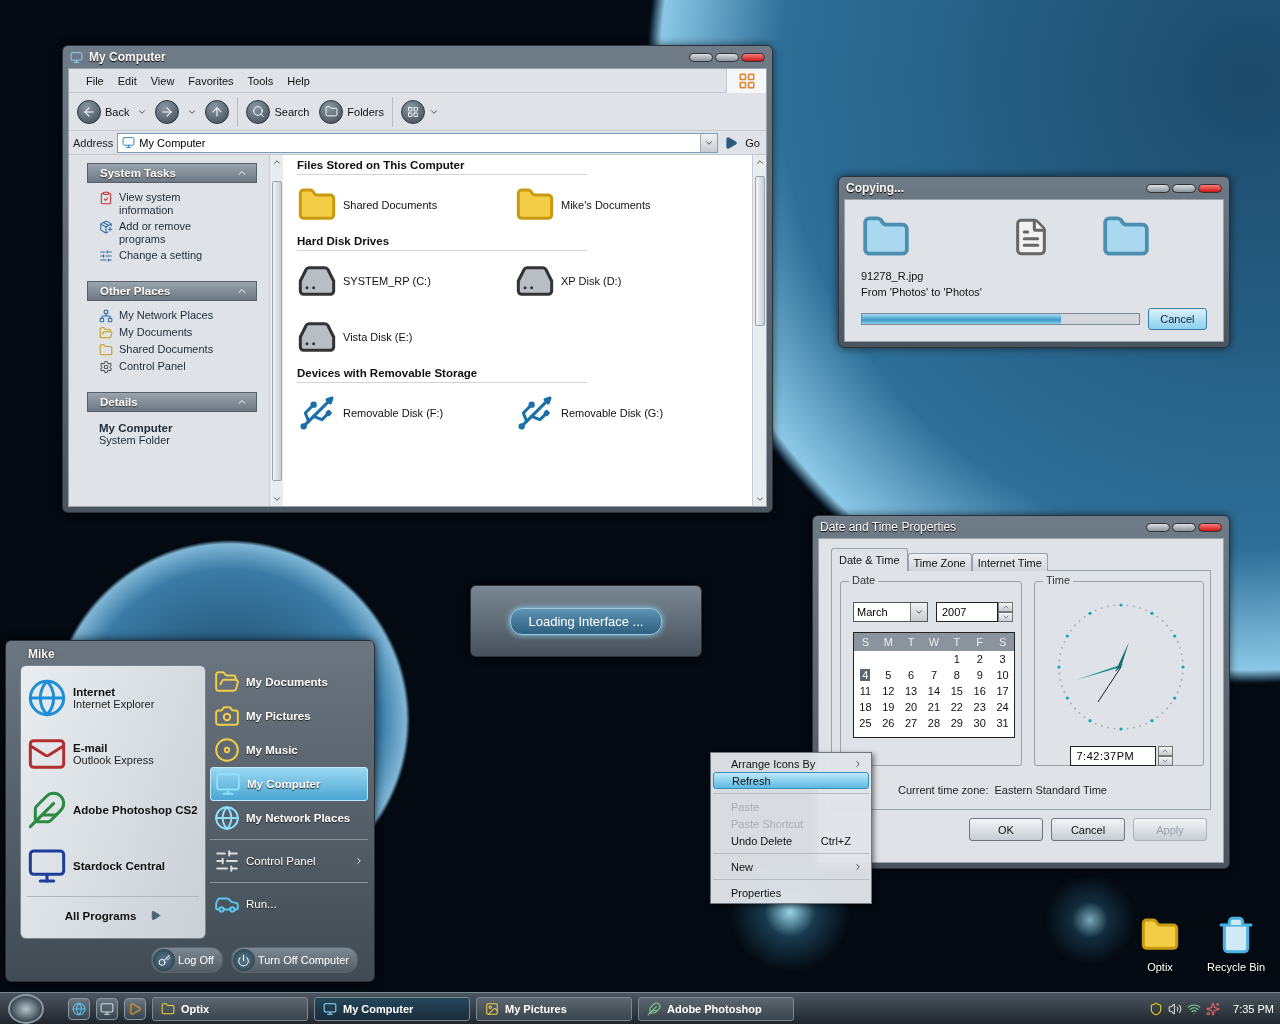  Describe the element at coordinates (979, 675) in the screenshot. I see `calendar-day: 9` at that location.